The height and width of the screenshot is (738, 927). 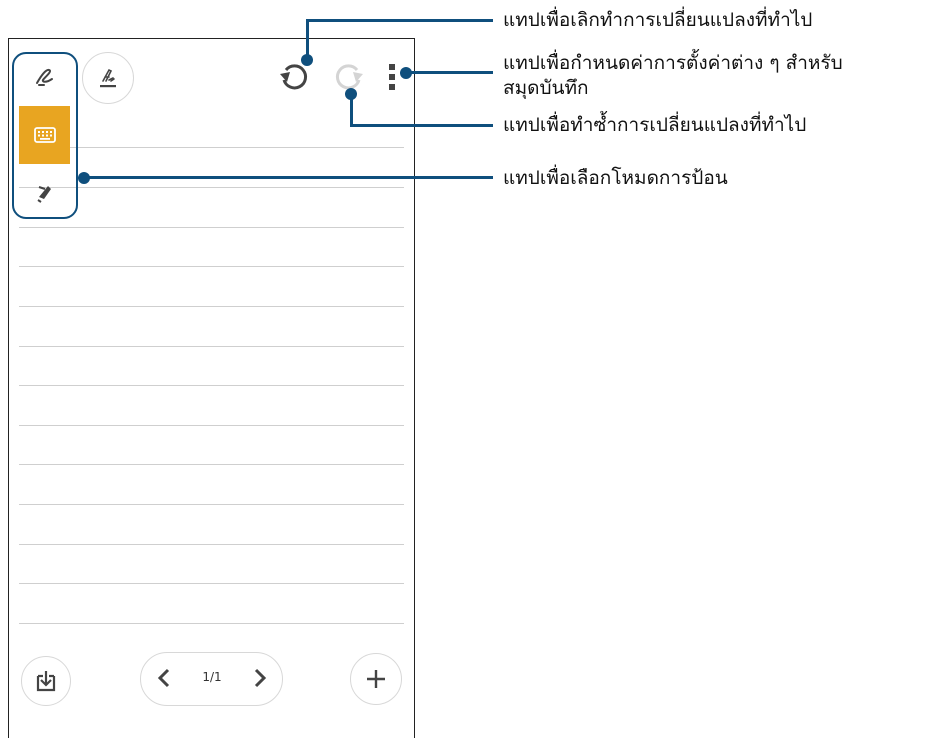 I want to click on page-indicator: 1/1, so click(x=212, y=677).